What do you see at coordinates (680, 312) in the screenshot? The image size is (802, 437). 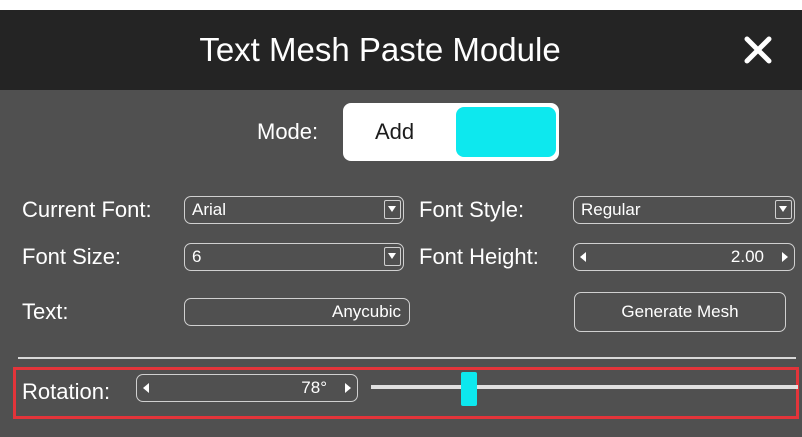 I see `generate-mesh-button: Generate Mesh` at bounding box center [680, 312].